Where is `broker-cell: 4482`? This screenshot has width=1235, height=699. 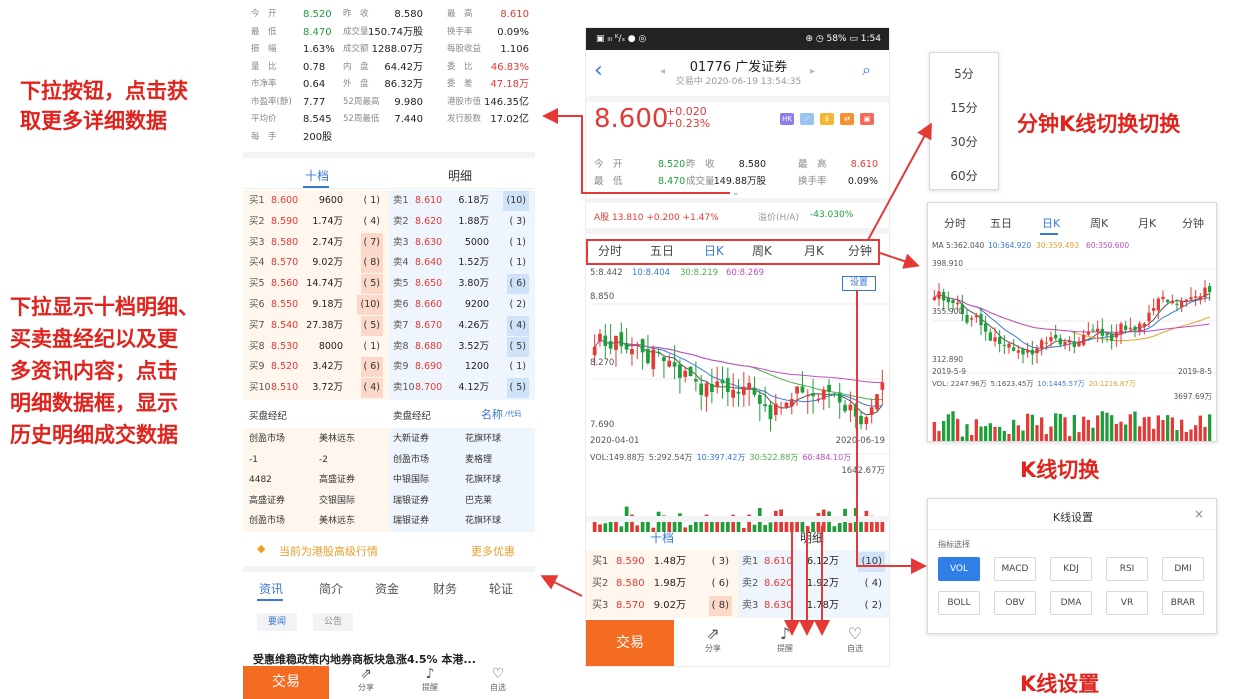
broker-cell: 4482 is located at coordinates (260, 480).